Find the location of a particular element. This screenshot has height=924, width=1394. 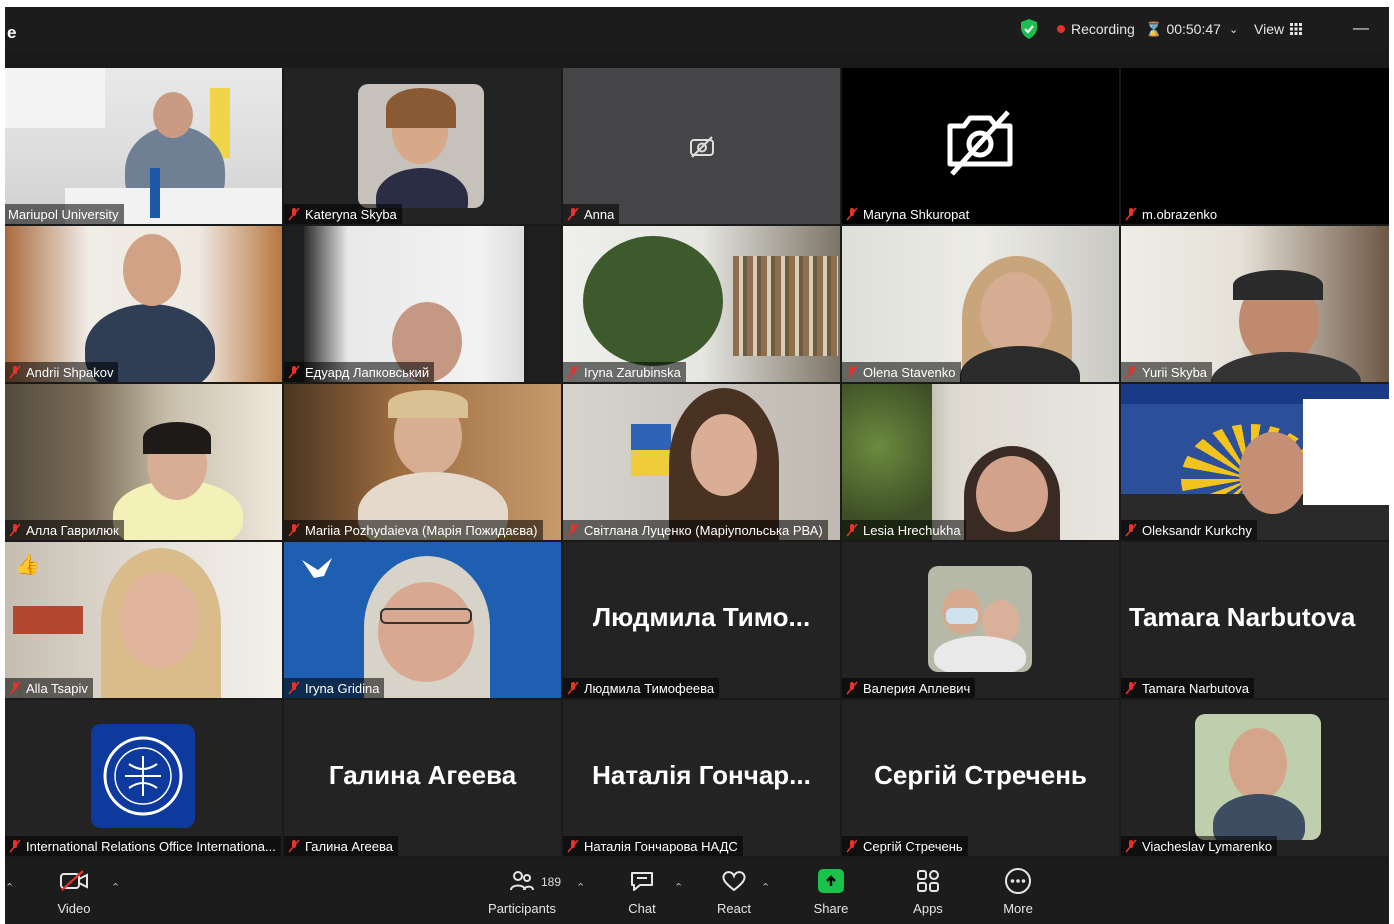

participants-button: Participants is located at coordinates (522, 890).